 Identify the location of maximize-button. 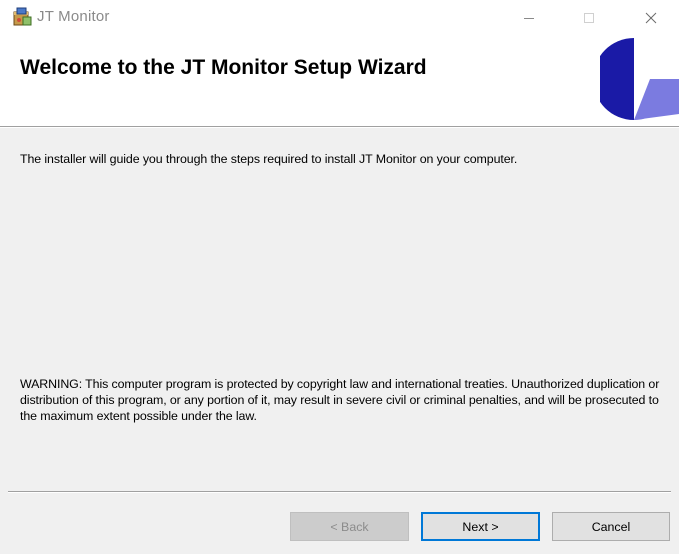
(589, 18).